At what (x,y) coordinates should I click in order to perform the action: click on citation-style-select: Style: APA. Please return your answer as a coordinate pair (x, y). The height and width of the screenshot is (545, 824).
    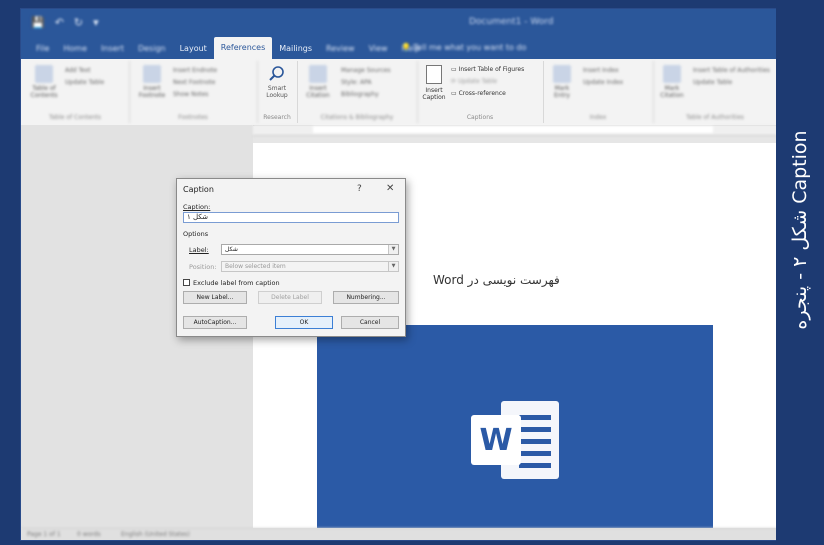
    Looking at the image, I should click on (356, 82).